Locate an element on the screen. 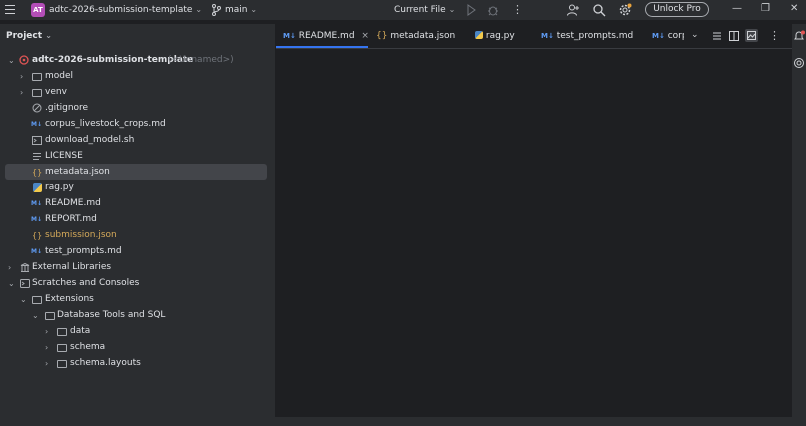 The image size is (806, 426). tree-label: Database Tools and SQL is located at coordinates (111, 315).